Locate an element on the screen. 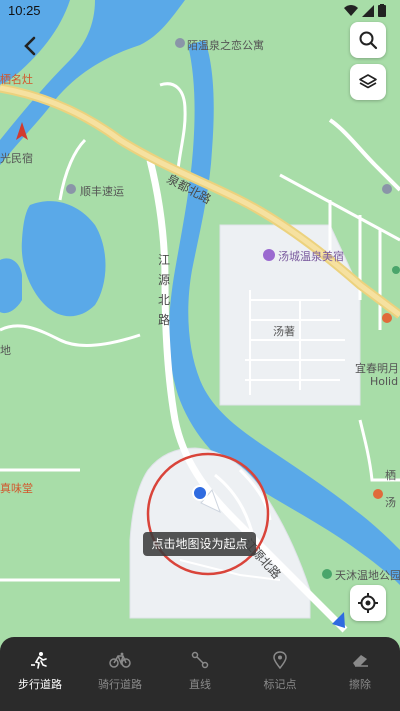 This screenshot has height=711, width=400. poi-label: 光民宿 is located at coordinates (16, 158).